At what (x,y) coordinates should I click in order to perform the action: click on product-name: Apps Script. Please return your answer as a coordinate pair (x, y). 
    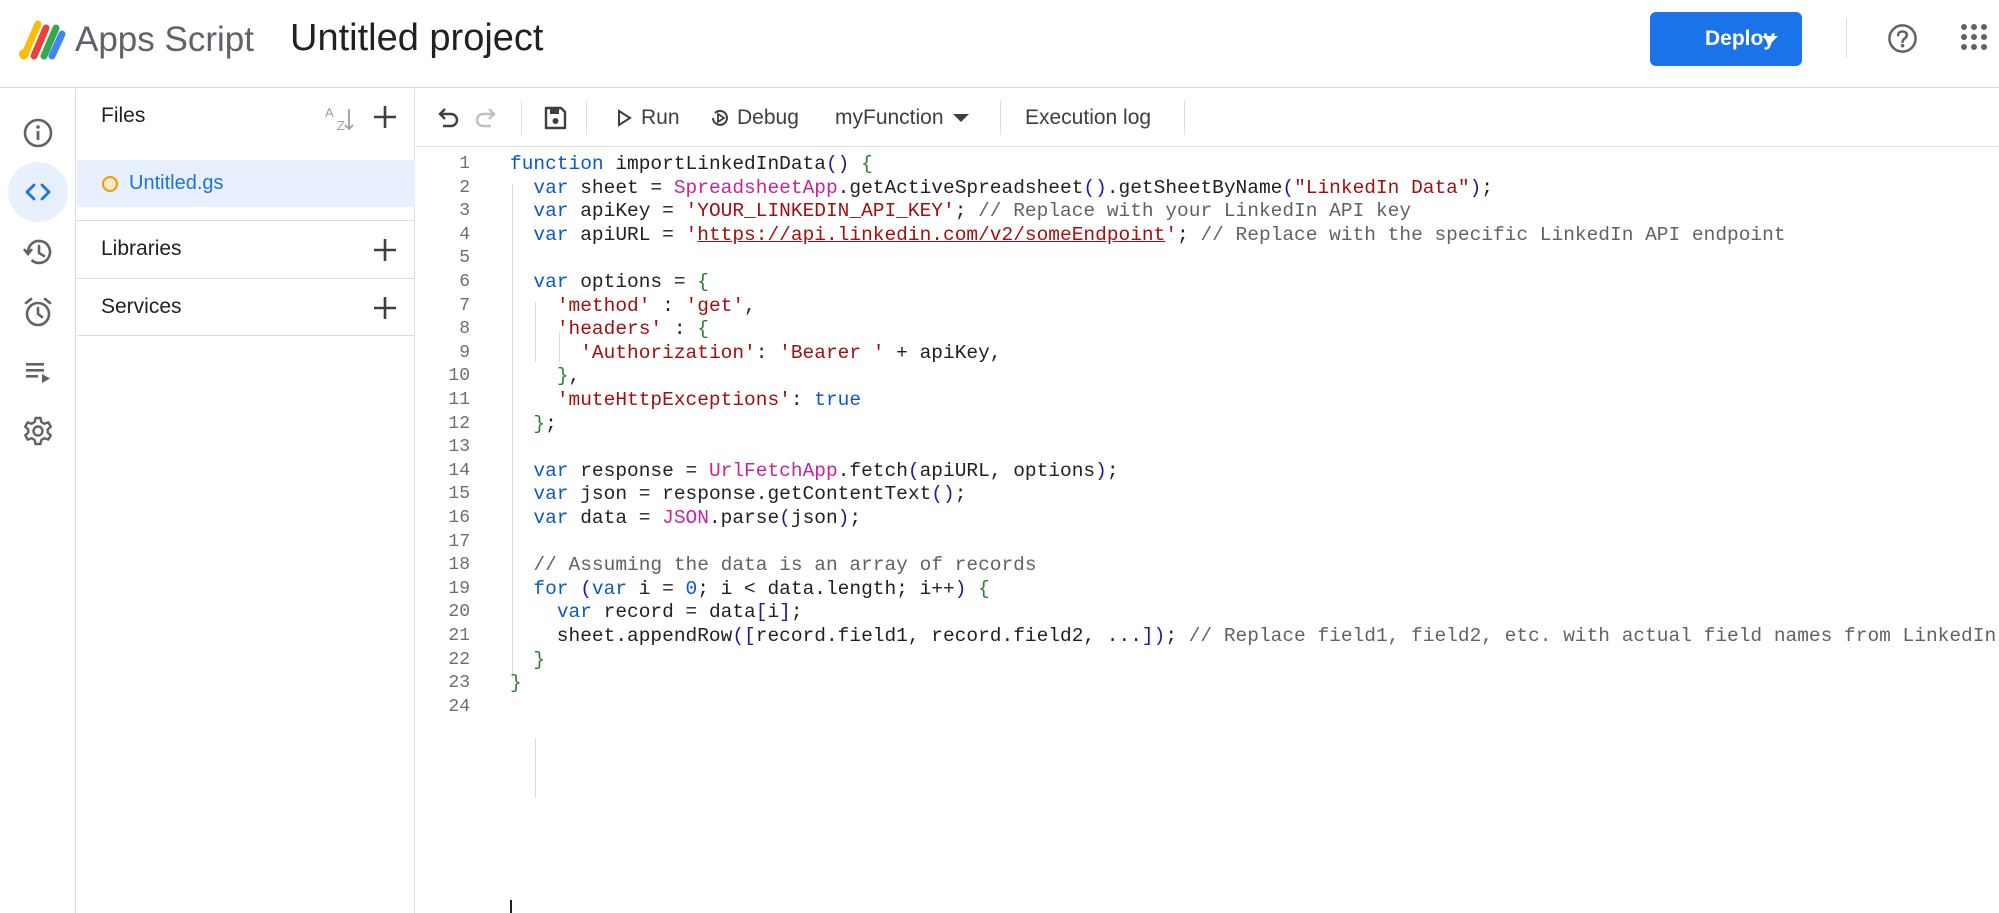
    Looking at the image, I should click on (164, 39).